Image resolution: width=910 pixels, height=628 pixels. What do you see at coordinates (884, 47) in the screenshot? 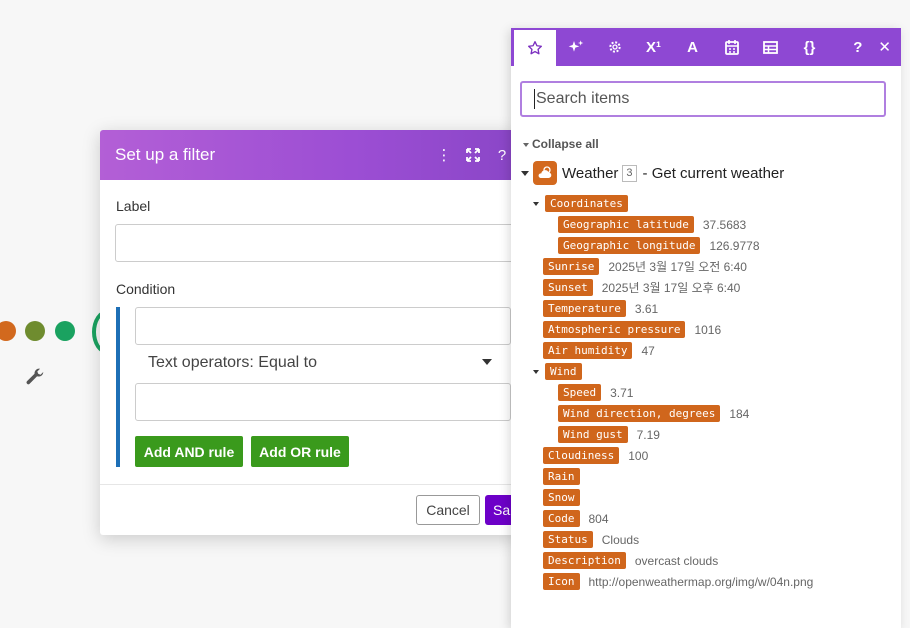
I see `close-icon: ✕` at bounding box center [884, 47].